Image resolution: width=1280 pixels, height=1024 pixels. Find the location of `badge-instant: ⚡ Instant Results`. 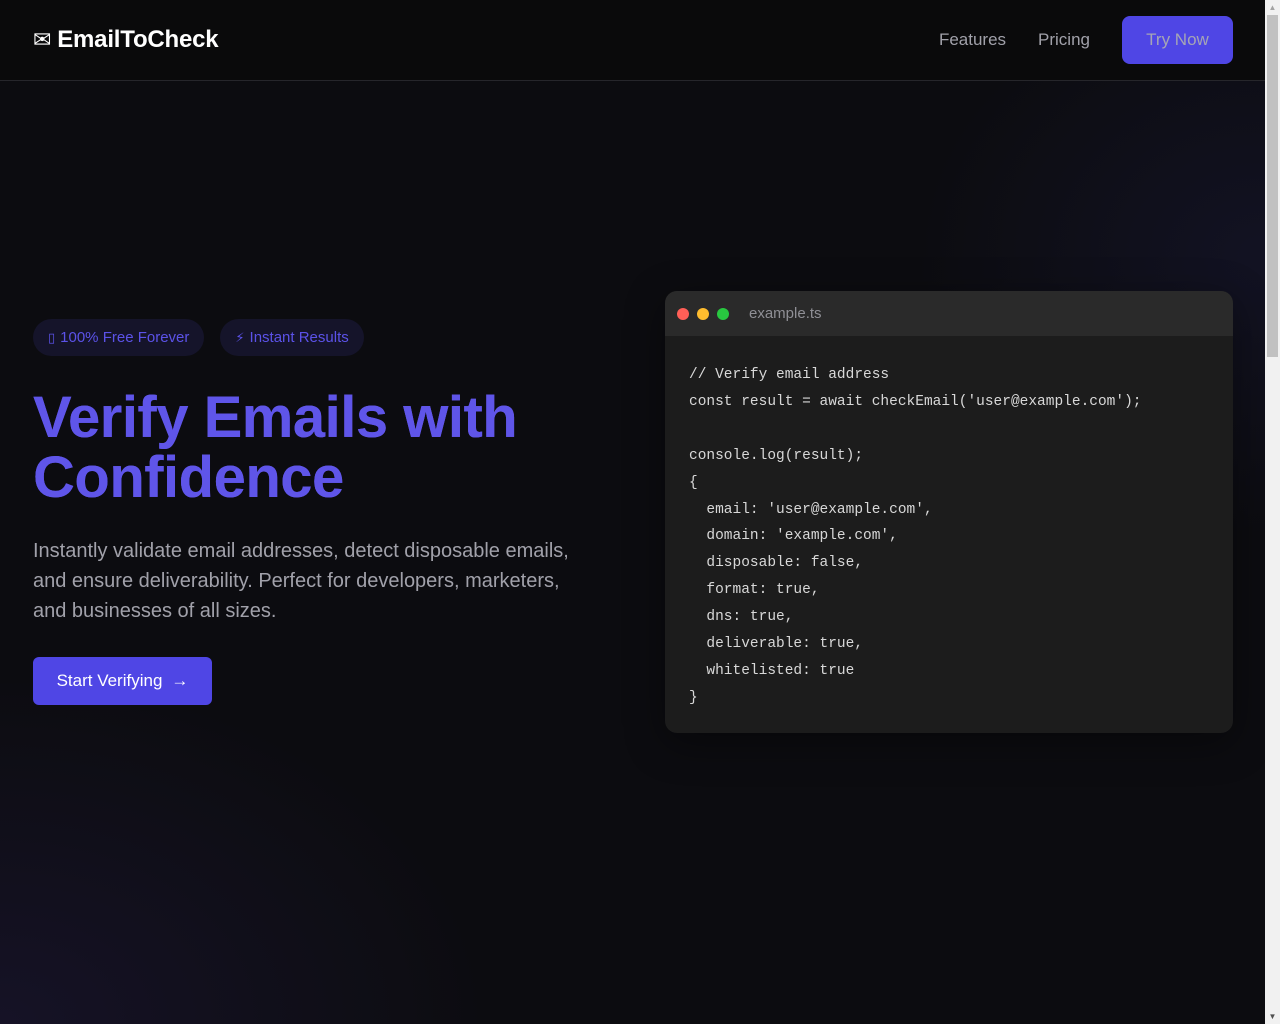

badge-instant: ⚡ Instant Results is located at coordinates (292, 337).